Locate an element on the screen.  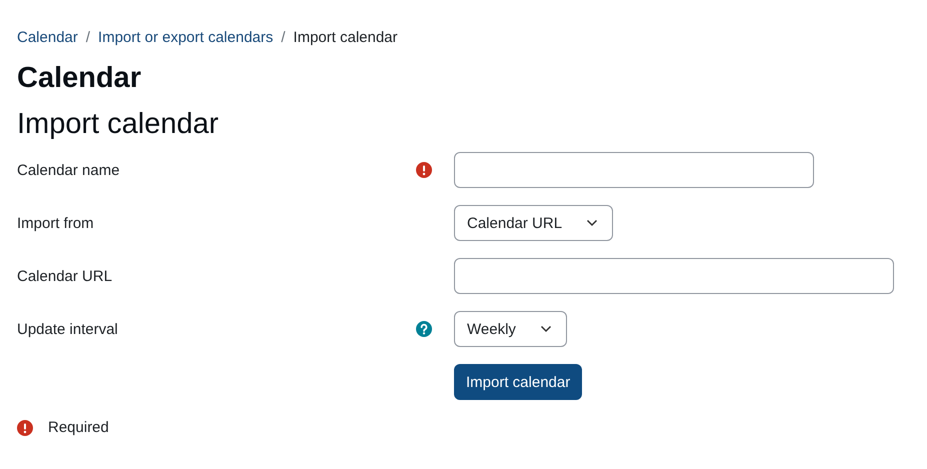
page-title: Calendar is located at coordinates (79, 78).